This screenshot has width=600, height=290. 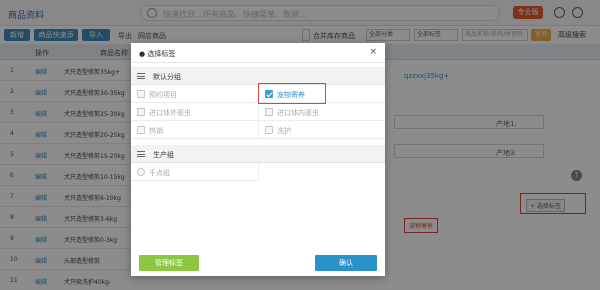 What do you see at coordinates (170, 113) in the screenshot?
I see `tag-label: 进口体外驱虫` at bounding box center [170, 113].